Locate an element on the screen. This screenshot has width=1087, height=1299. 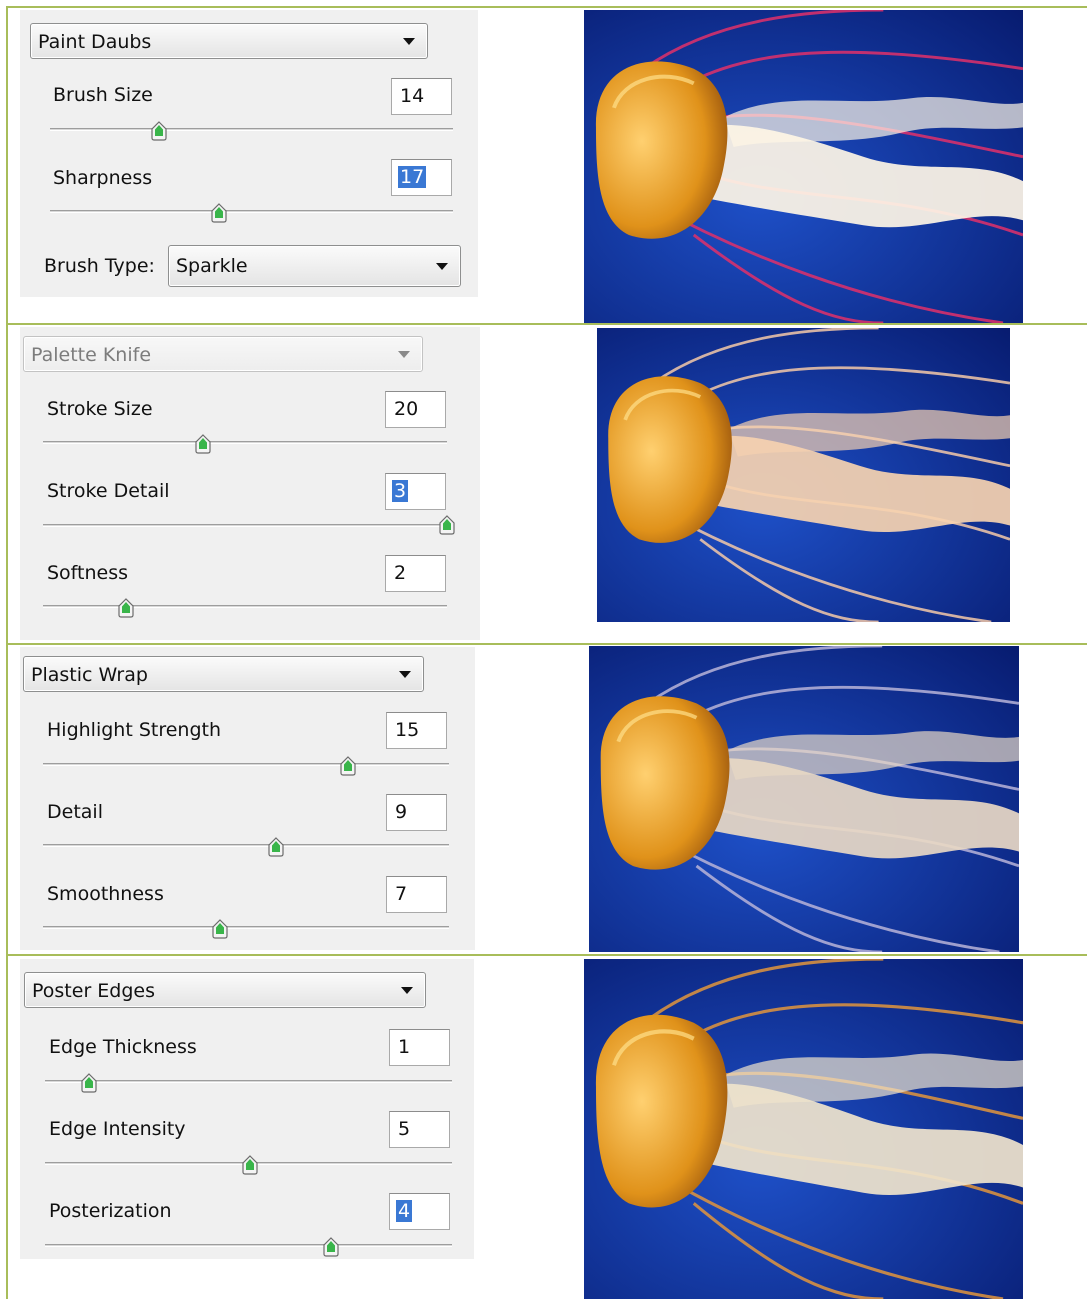
param-value-input: 4 is located at coordinates (419, 1211).